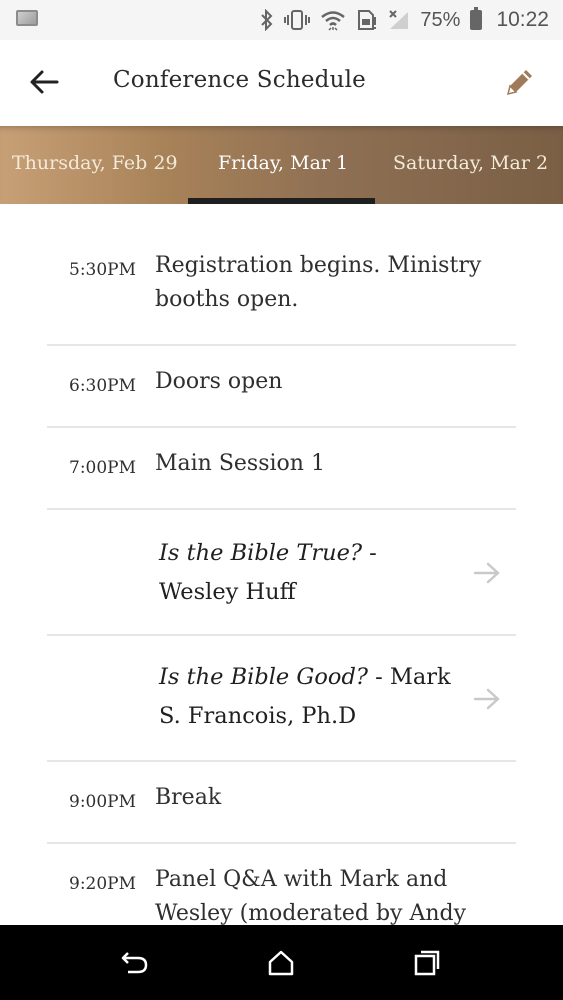  I want to click on schedule-time: 7:00PM, so click(103, 468).